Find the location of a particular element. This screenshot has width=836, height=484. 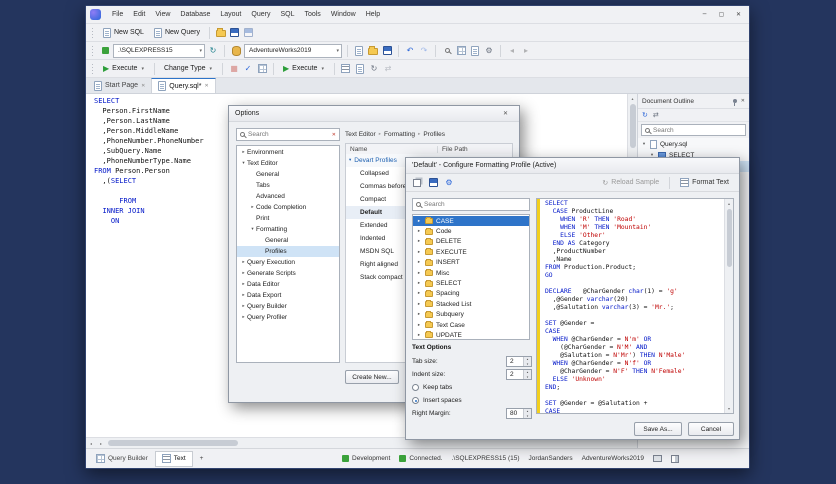

options-tree-tabs: Tabs is located at coordinates (288, 185).